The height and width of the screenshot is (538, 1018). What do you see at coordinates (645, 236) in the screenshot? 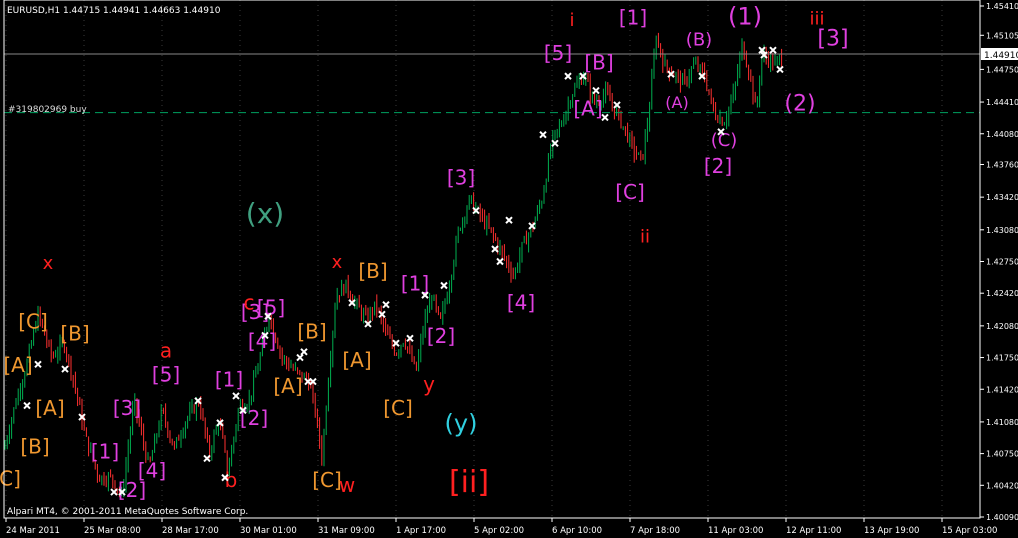
I see `wave-label: ii` at bounding box center [645, 236].